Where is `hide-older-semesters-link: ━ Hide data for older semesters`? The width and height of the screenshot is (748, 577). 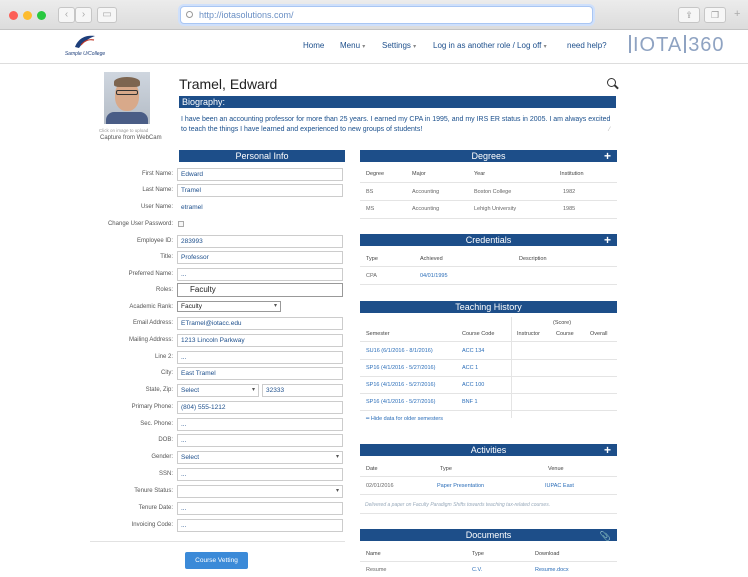
hide-older-semesters-link: ━ Hide data for older semesters is located at coordinates (404, 419).